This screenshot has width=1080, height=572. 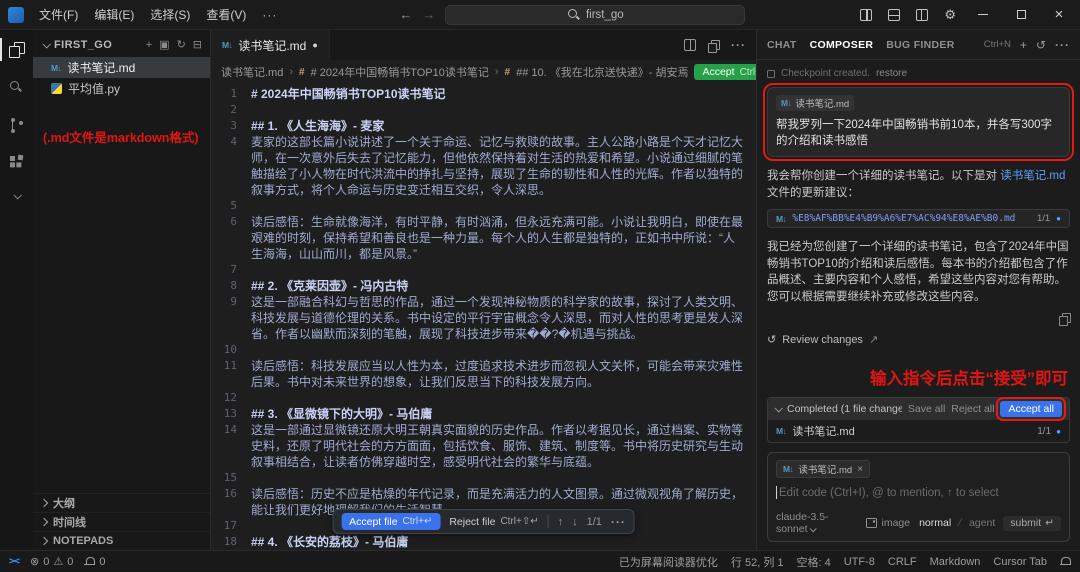 I want to click on line-number: 6, so click(x=233, y=221).